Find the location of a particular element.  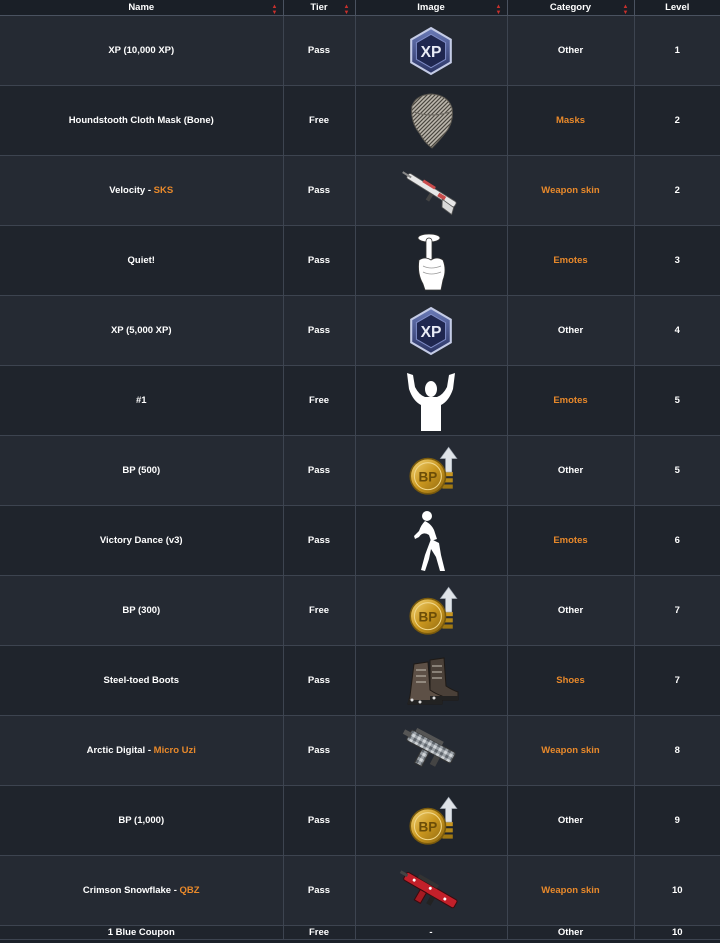

column-header-image-label: Image is located at coordinates (431, 7).